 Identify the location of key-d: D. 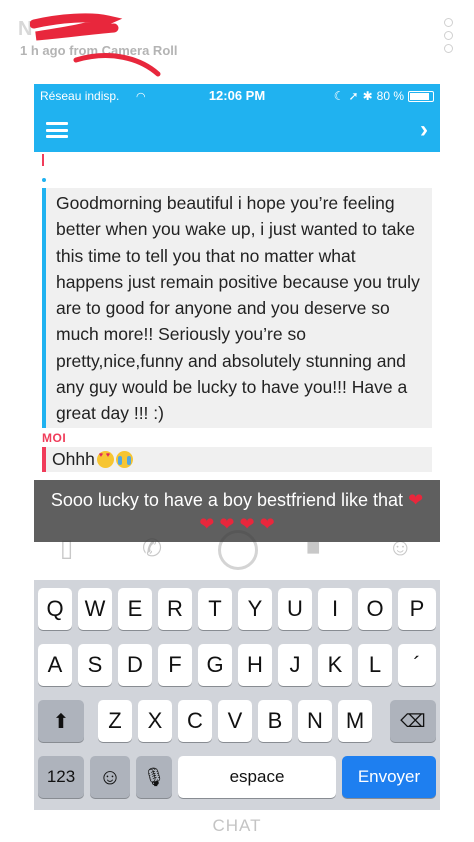
(135, 665).